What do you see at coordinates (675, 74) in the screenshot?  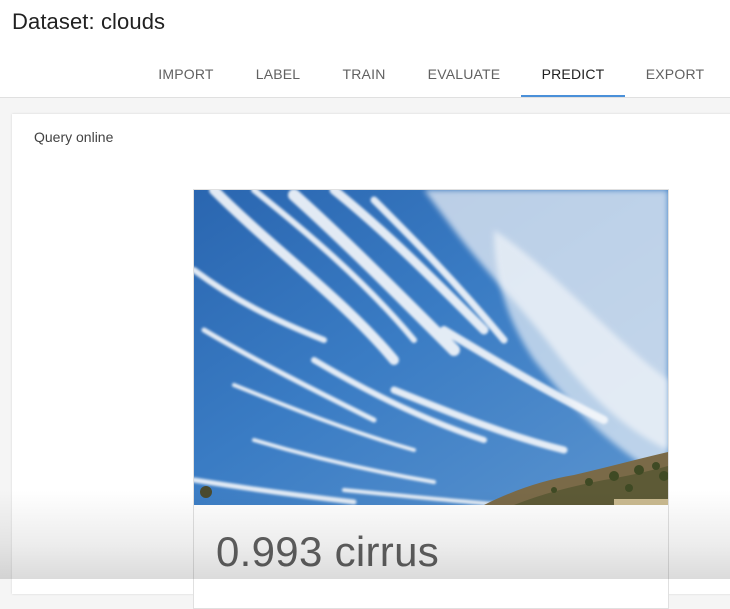 I see `tab-export: EXPORT` at bounding box center [675, 74].